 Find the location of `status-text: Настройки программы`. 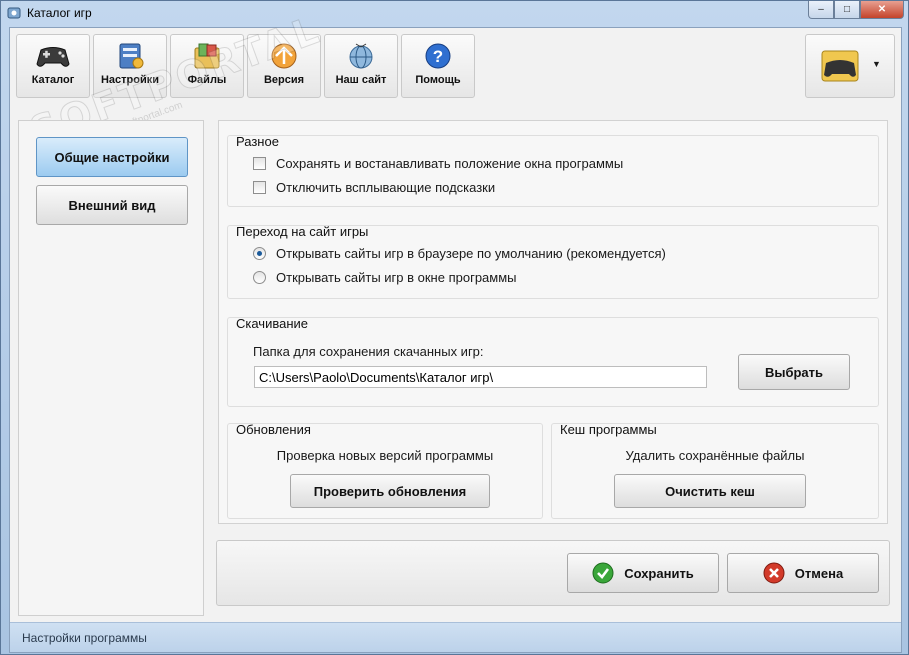

status-text: Настройки программы is located at coordinates (84, 637).